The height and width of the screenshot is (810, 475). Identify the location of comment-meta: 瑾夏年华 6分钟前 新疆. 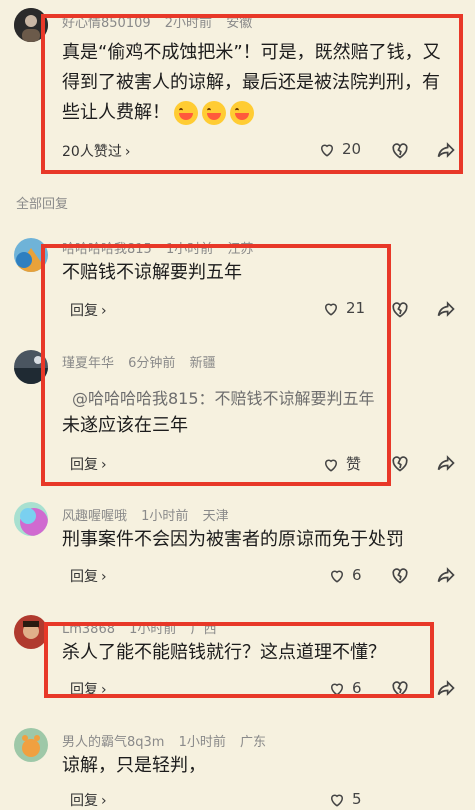
(144, 361).